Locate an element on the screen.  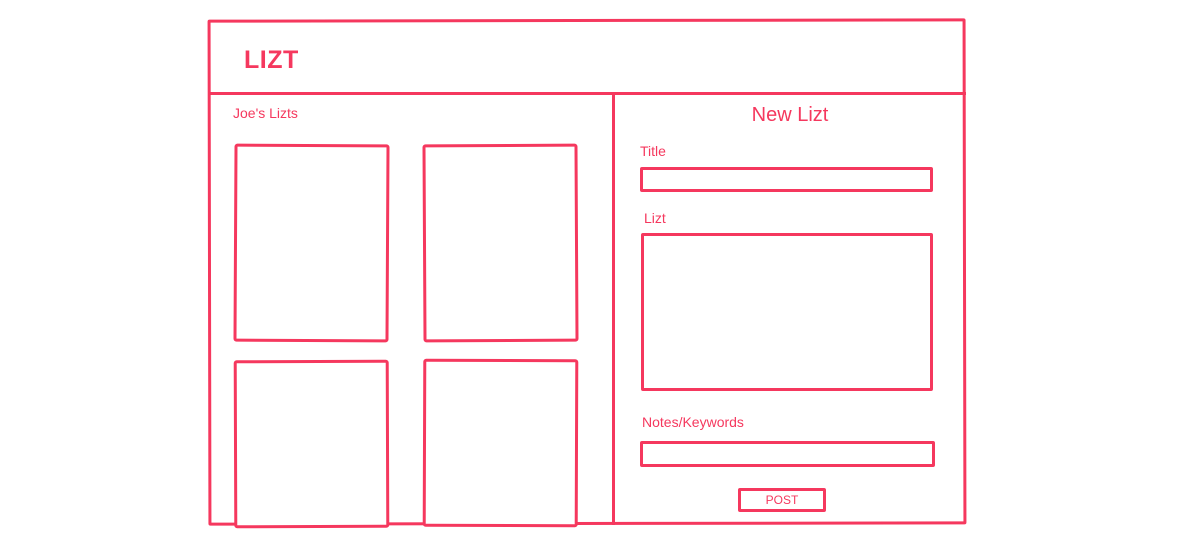
app-logo: LIZT is located at coordinates (271, 60).